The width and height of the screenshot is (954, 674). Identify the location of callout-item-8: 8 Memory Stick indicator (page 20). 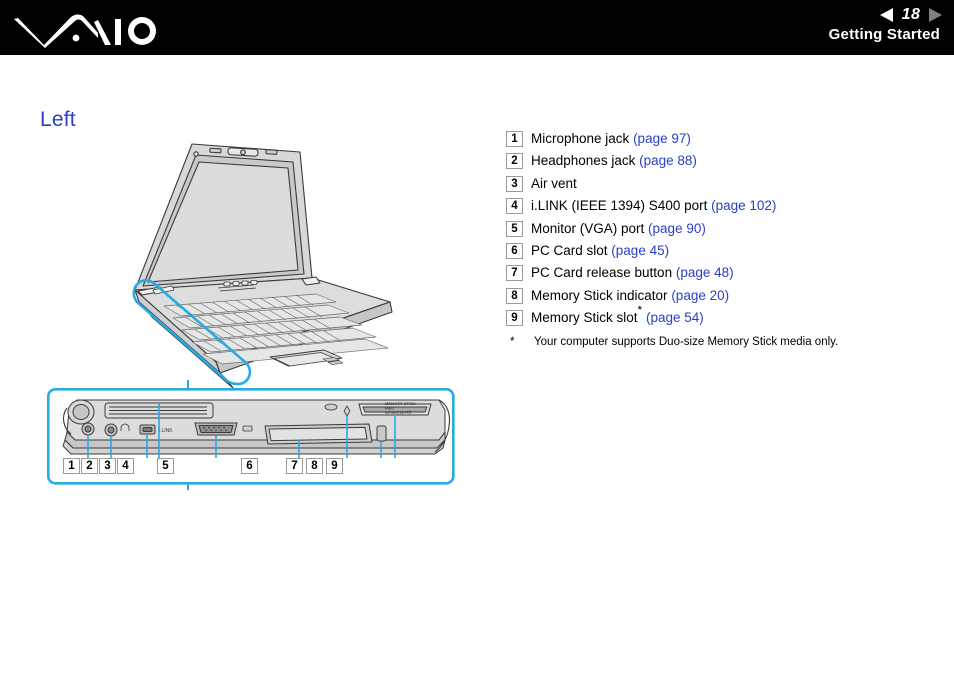
(716, 295).